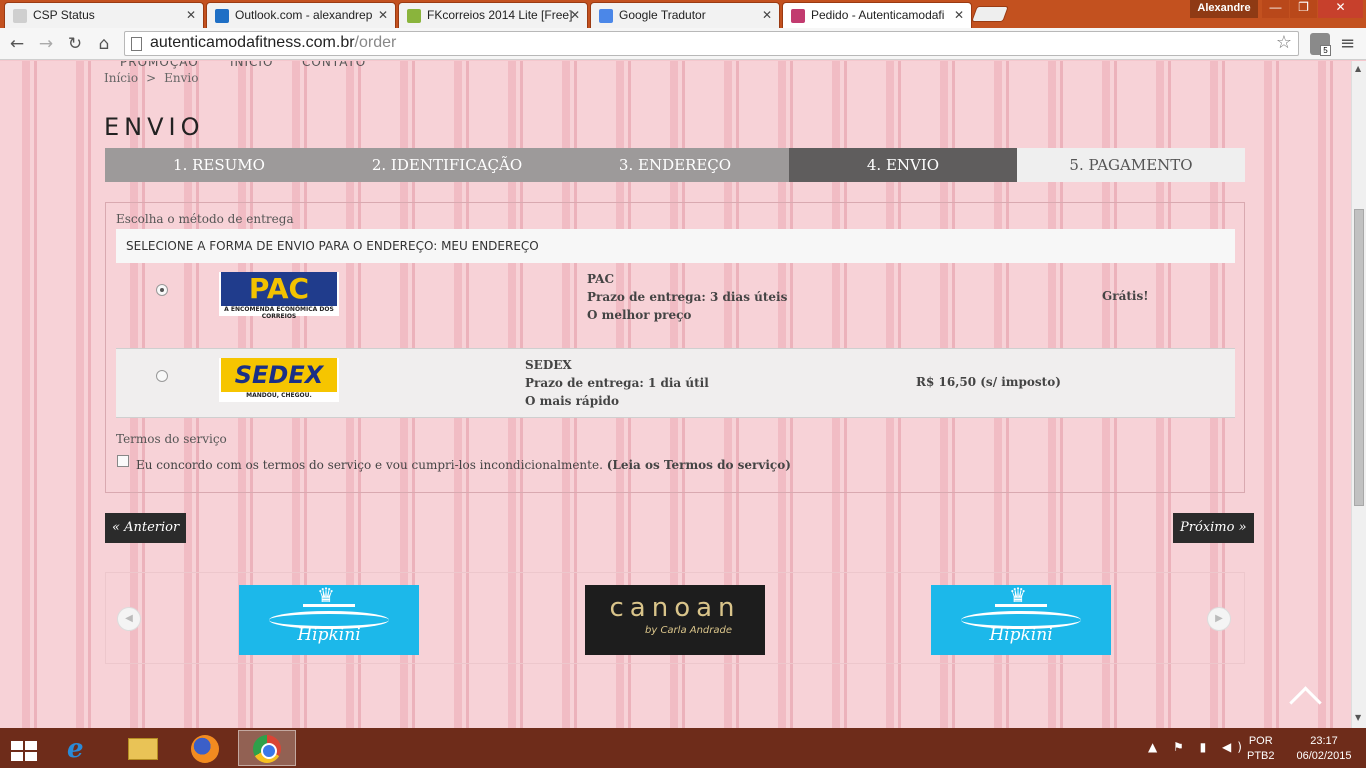 The image size is (1366, 768). What do you see at coordinates (1275, 9) in the screenshot?
I see `minimize-icon: —` at bounding box center [1275, 9].